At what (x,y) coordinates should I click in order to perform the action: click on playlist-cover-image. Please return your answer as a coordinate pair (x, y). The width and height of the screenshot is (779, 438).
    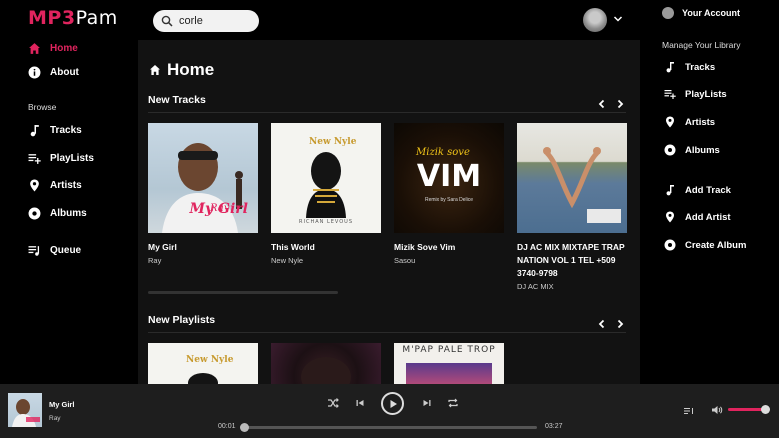
    Looking at the image, I should click on (326, 363).